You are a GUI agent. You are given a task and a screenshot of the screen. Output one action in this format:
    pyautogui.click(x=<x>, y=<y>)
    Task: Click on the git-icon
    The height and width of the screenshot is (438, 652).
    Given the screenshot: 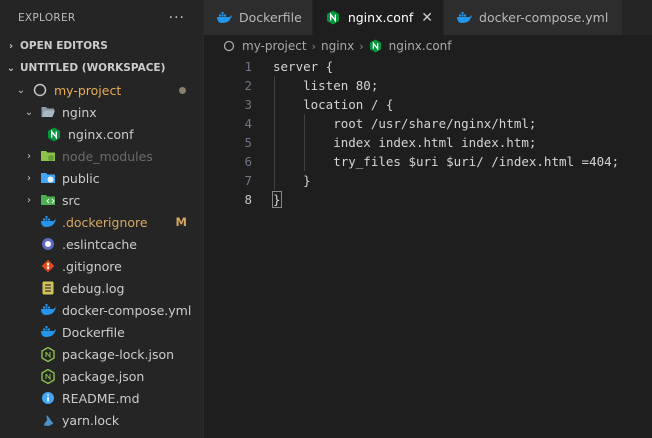 What is the action you would take?
    pyautogui.click(x=48, y=266)
    